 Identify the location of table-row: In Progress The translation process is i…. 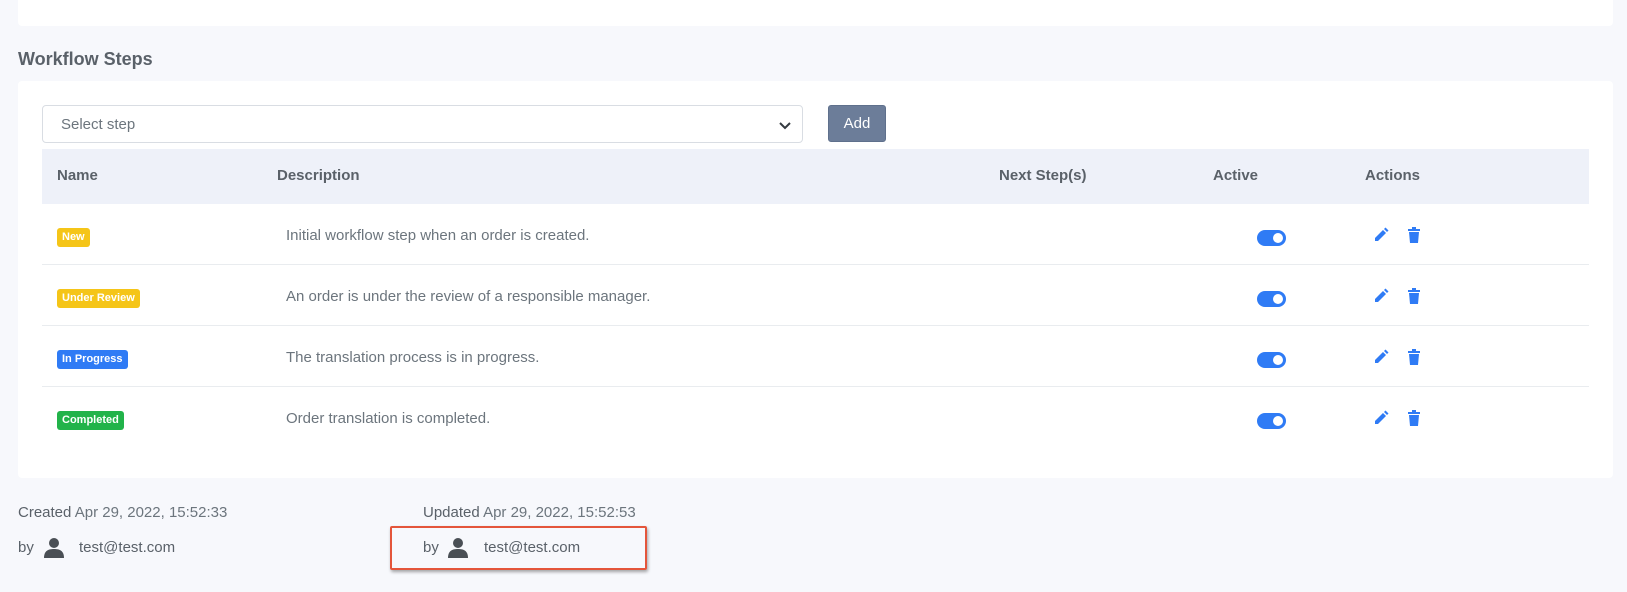
(815, 356).